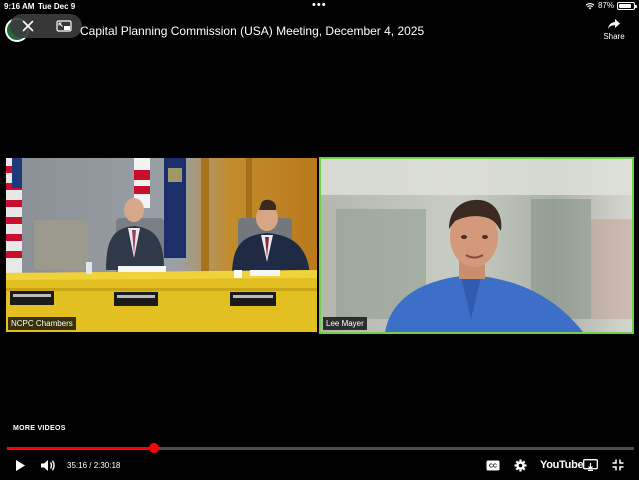  I want to click on player-controls: 35:16 / 2:30:18 CC YouTube, so click(319, 465).